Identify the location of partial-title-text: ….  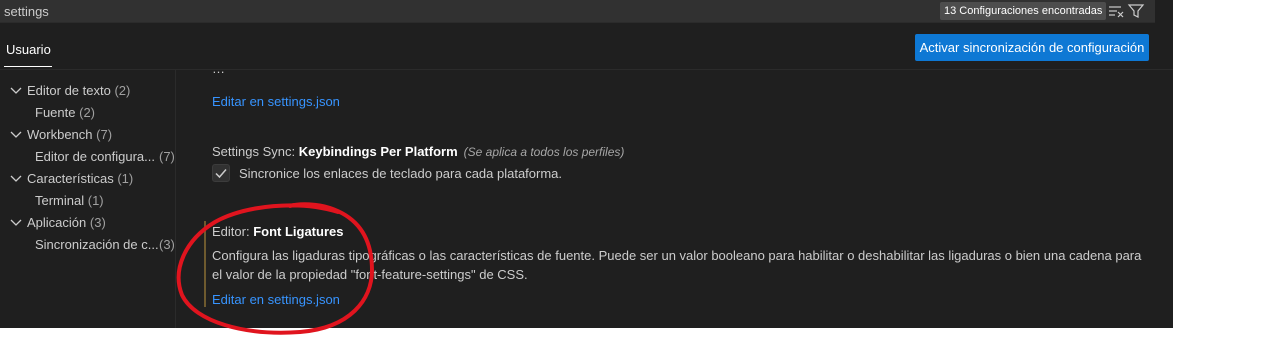
(219, 73).